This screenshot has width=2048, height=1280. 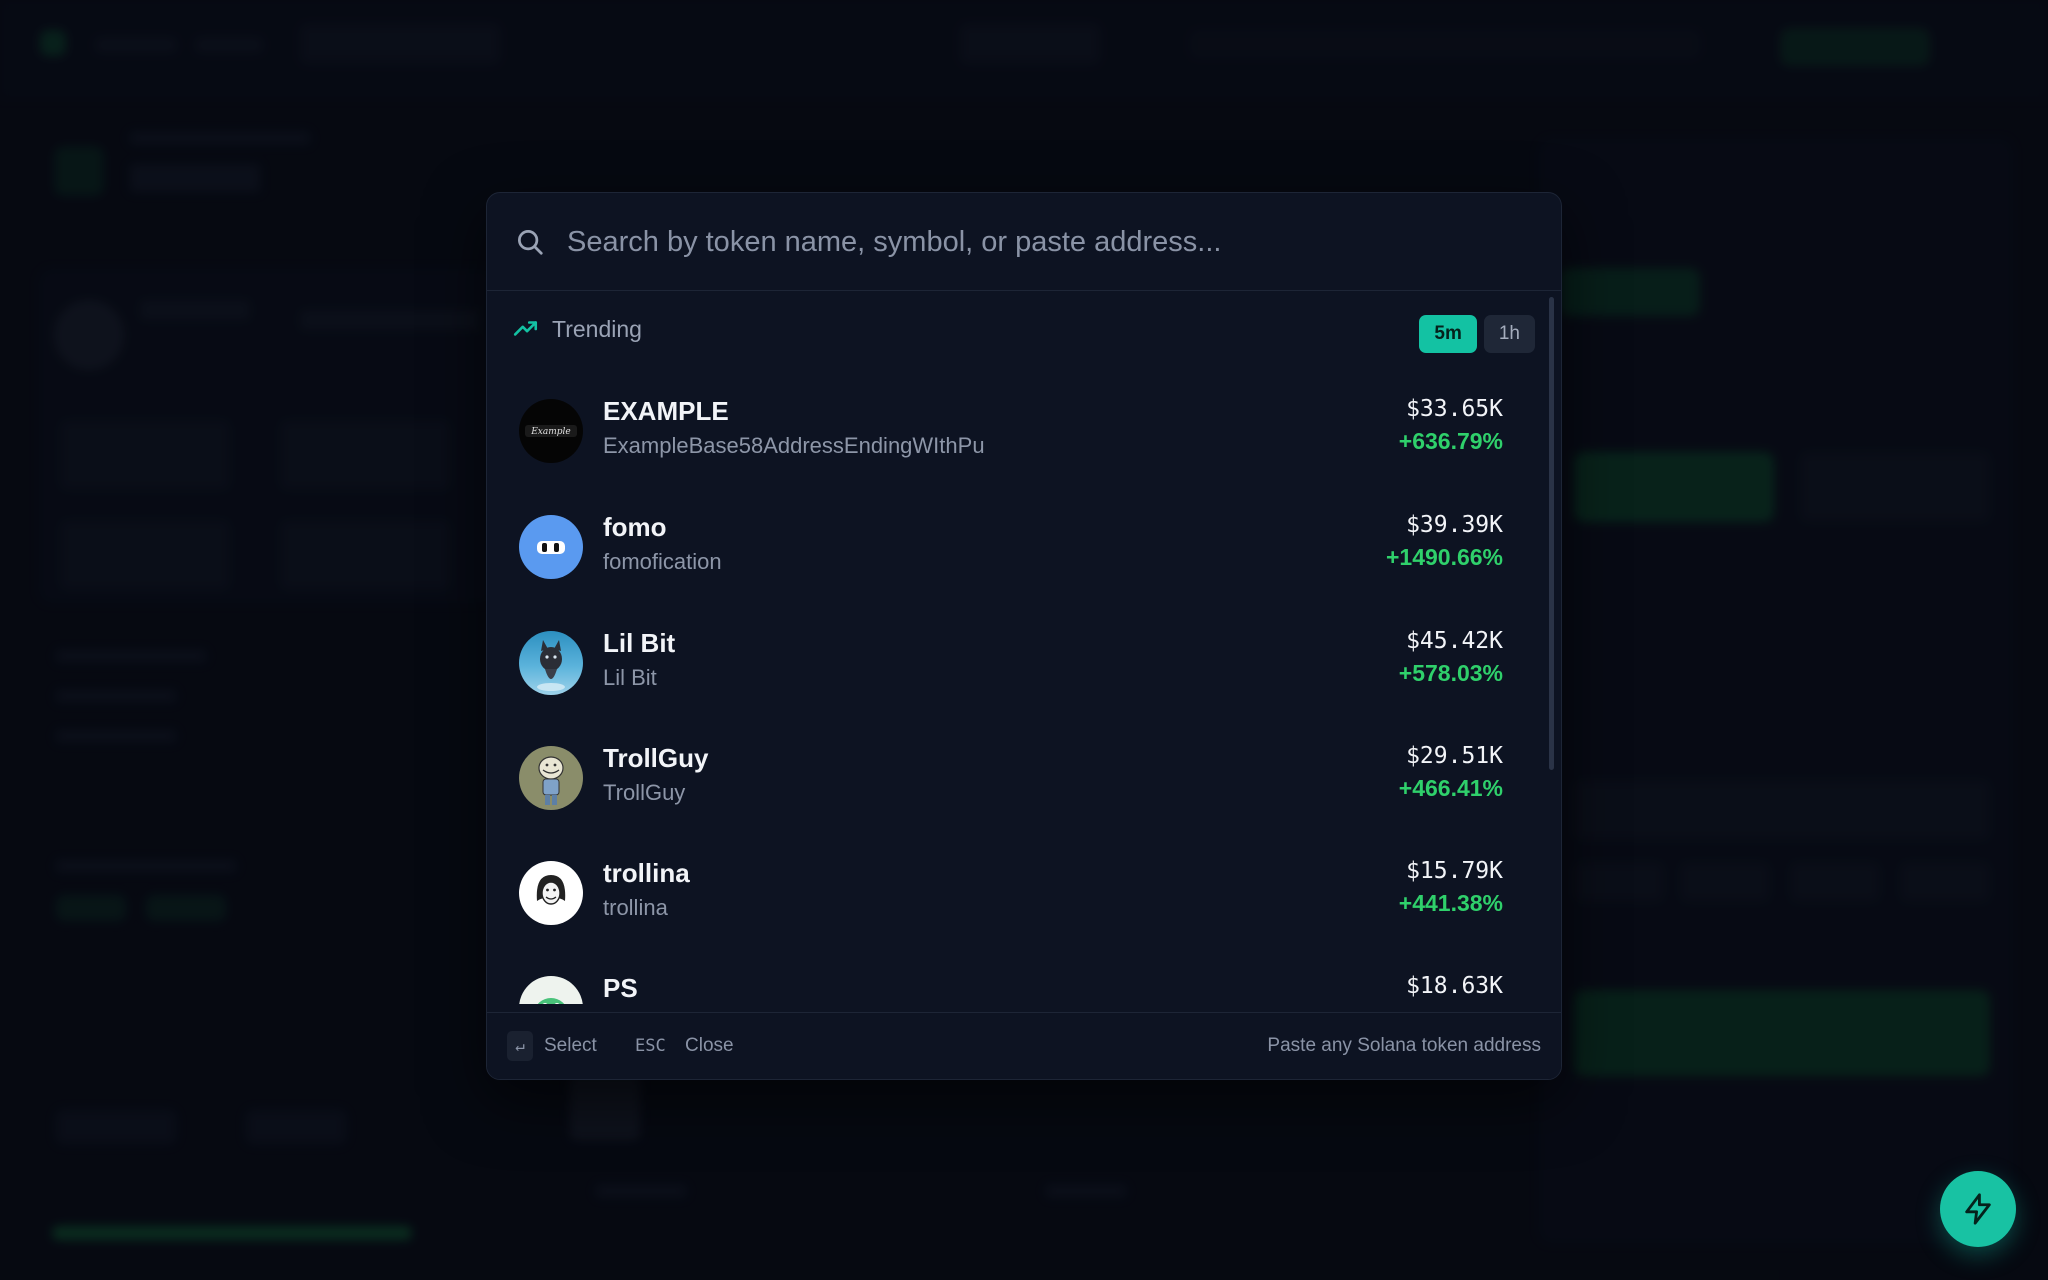 What do you see at coordinates (1018, 547) in the screenshot?
I see `token-row: fomo fomofication $39.39K +1490.66%` at bounding box center [1018, 547].